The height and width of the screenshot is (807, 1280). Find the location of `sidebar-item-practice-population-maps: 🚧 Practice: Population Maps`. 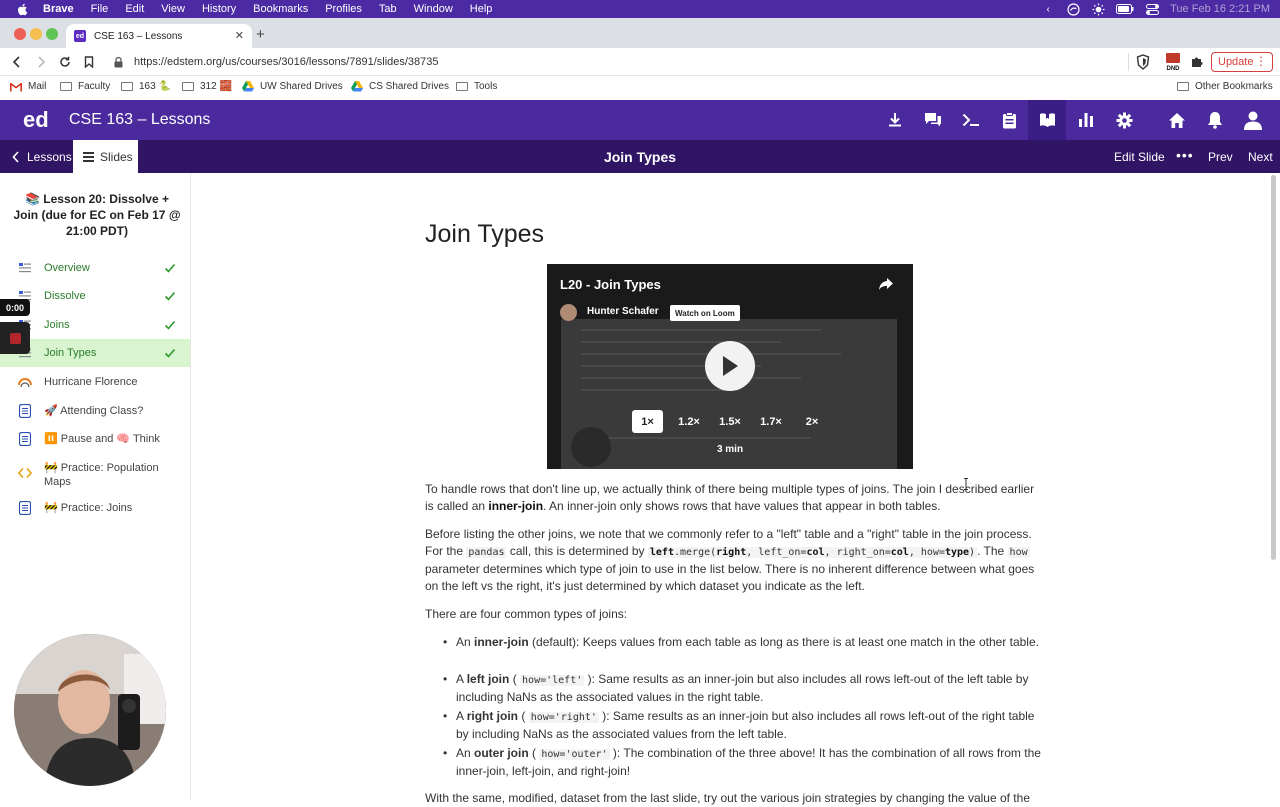

sidebar-item-practice-population-maps: 🚧 Practice: Population Maps is located at coordinates (95, 475).